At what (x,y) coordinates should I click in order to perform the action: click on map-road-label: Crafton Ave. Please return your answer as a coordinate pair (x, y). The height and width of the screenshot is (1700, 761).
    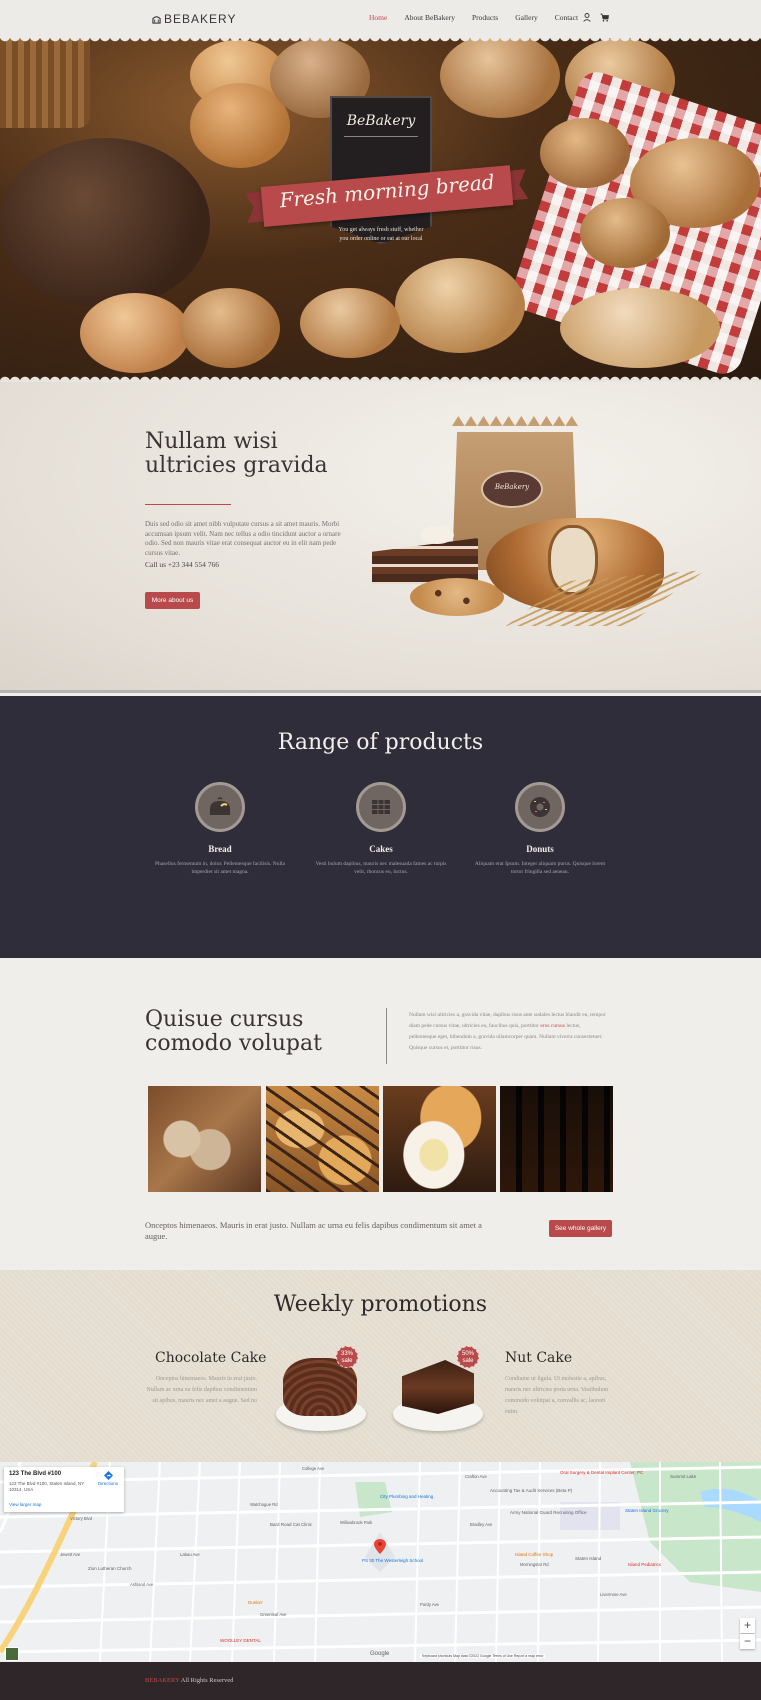
    Looking at the image, I should click on (476, 1476).